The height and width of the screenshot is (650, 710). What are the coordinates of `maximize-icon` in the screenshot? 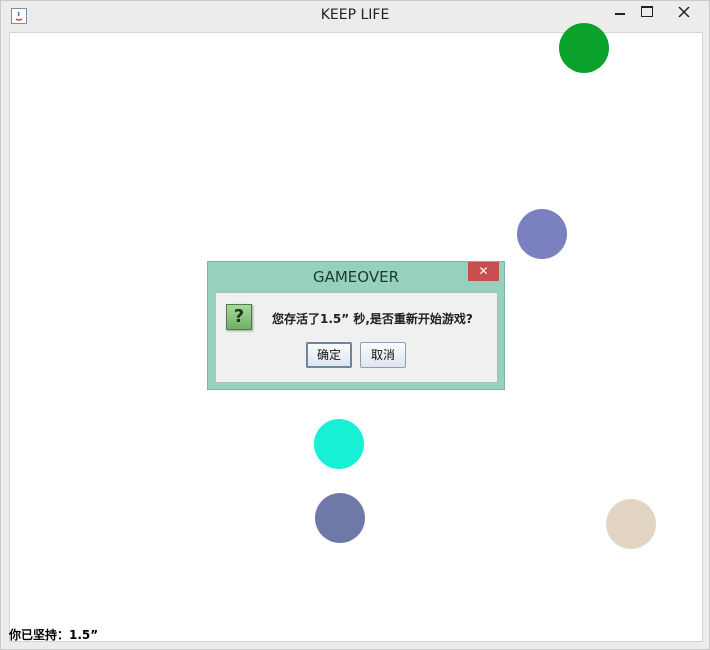 It's located at (647, 11).